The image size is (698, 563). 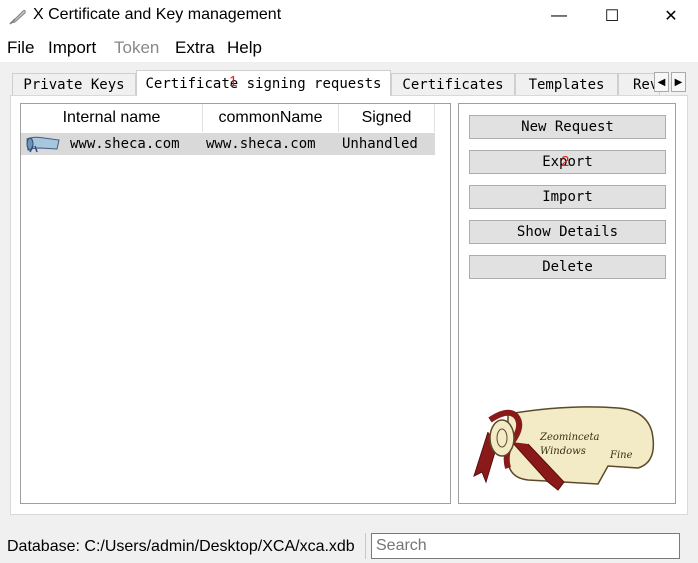 I want to click on new-request-button: New Request, so click(x=567, y=127).